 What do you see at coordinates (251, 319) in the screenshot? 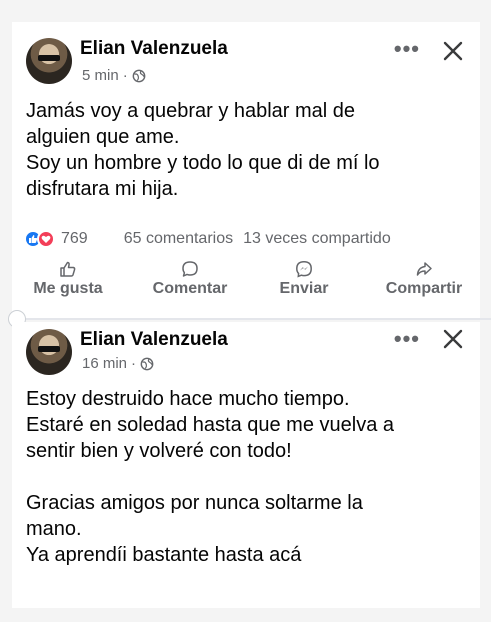
I see `post-divider` at bounding box center [251, 319].